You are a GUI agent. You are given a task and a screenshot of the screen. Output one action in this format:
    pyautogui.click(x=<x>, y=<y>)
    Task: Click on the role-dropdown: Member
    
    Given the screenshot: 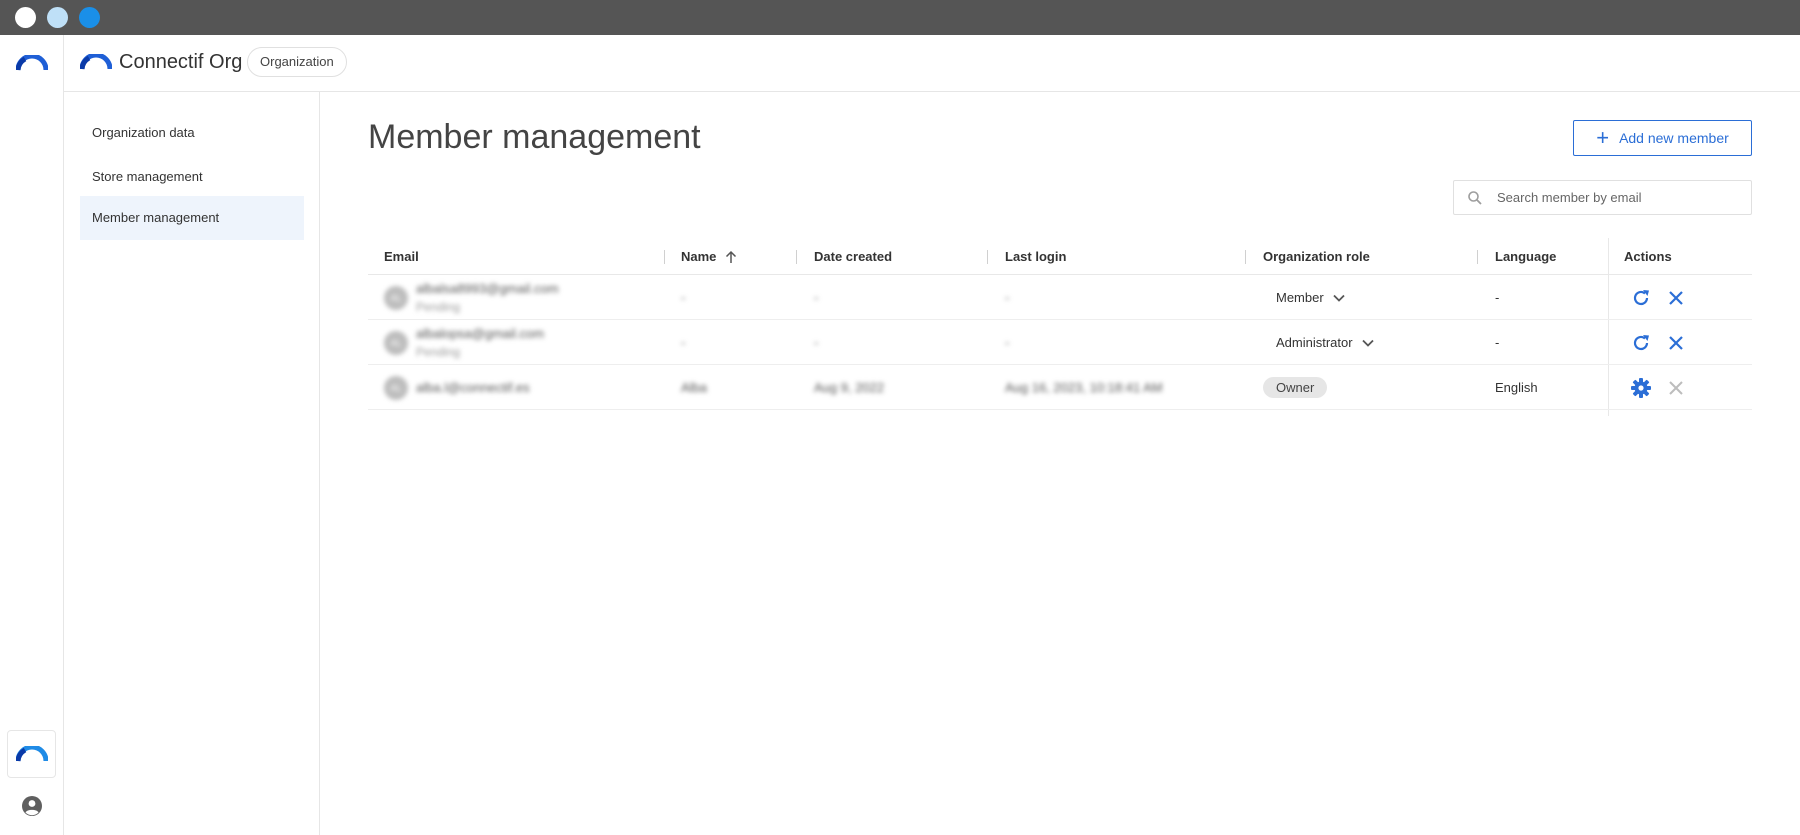 What is the action you would take?
    pyautogui.click(x=1311, y=297)
    